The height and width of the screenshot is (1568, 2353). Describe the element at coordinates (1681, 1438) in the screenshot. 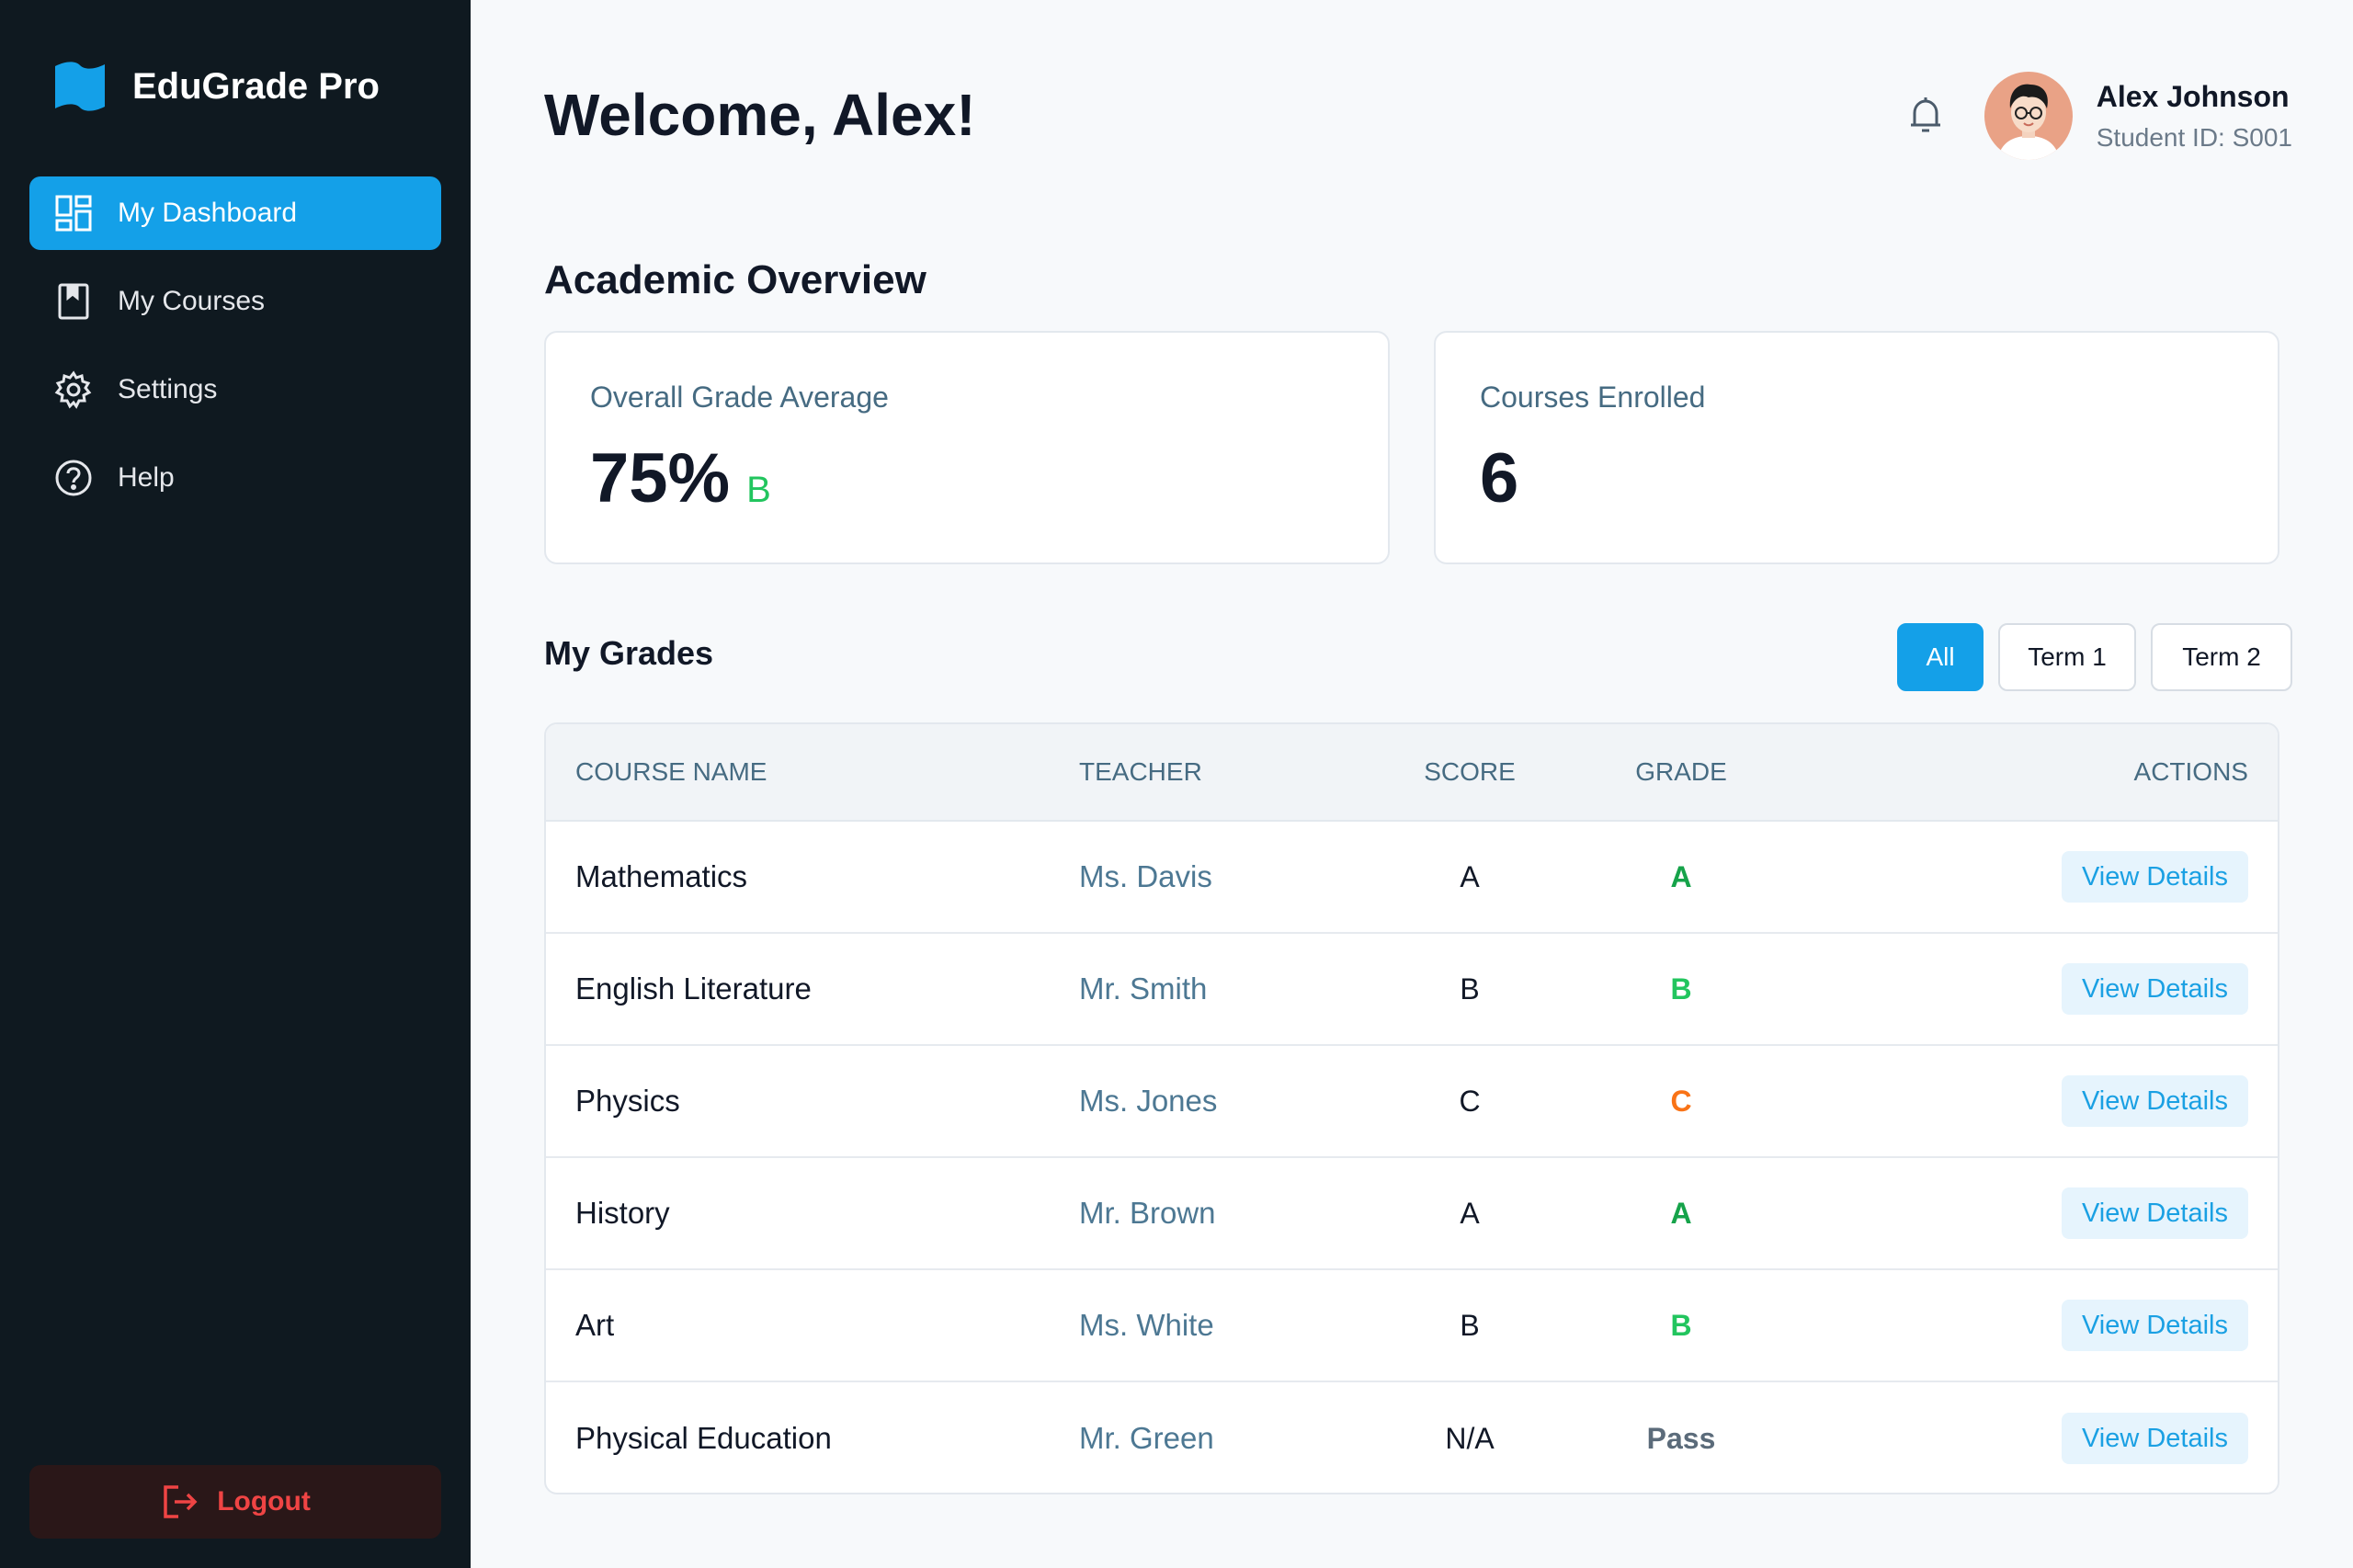

I see `grade-value: Pass` at that location.